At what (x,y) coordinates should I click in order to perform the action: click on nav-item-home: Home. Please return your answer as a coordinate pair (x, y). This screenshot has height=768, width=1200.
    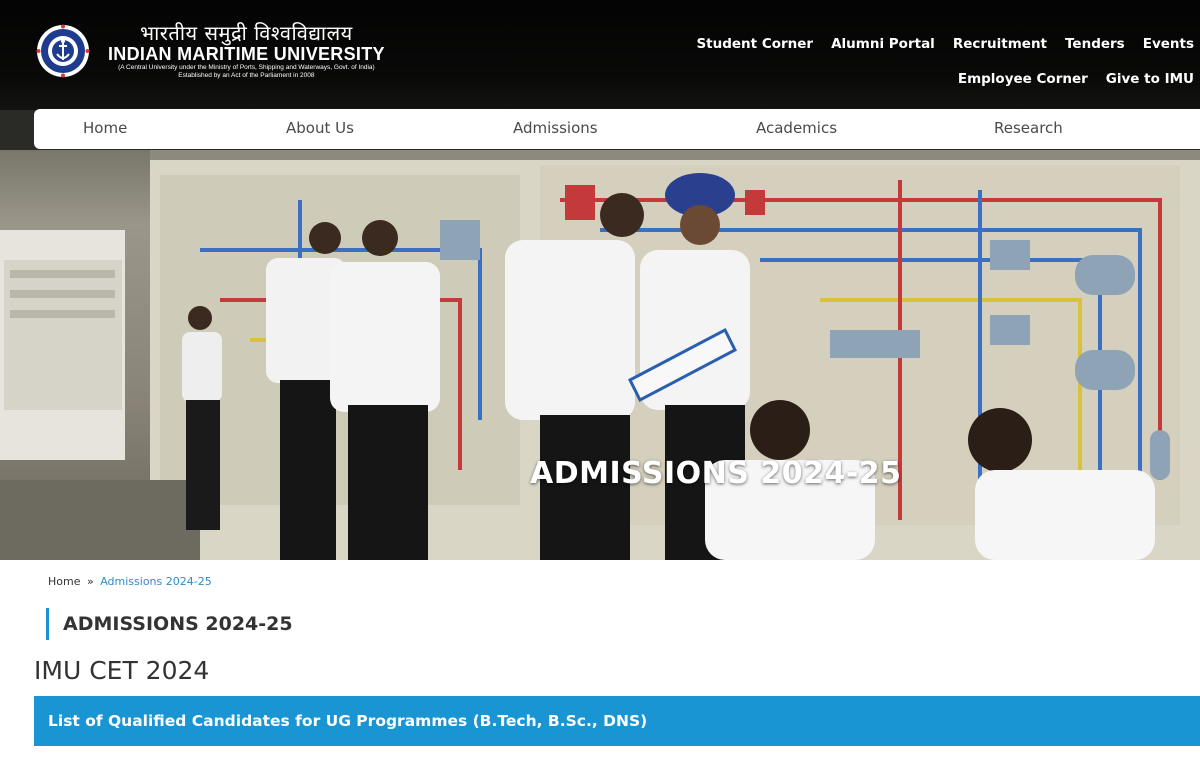
    Looking at the image, I should click on (105, 128).